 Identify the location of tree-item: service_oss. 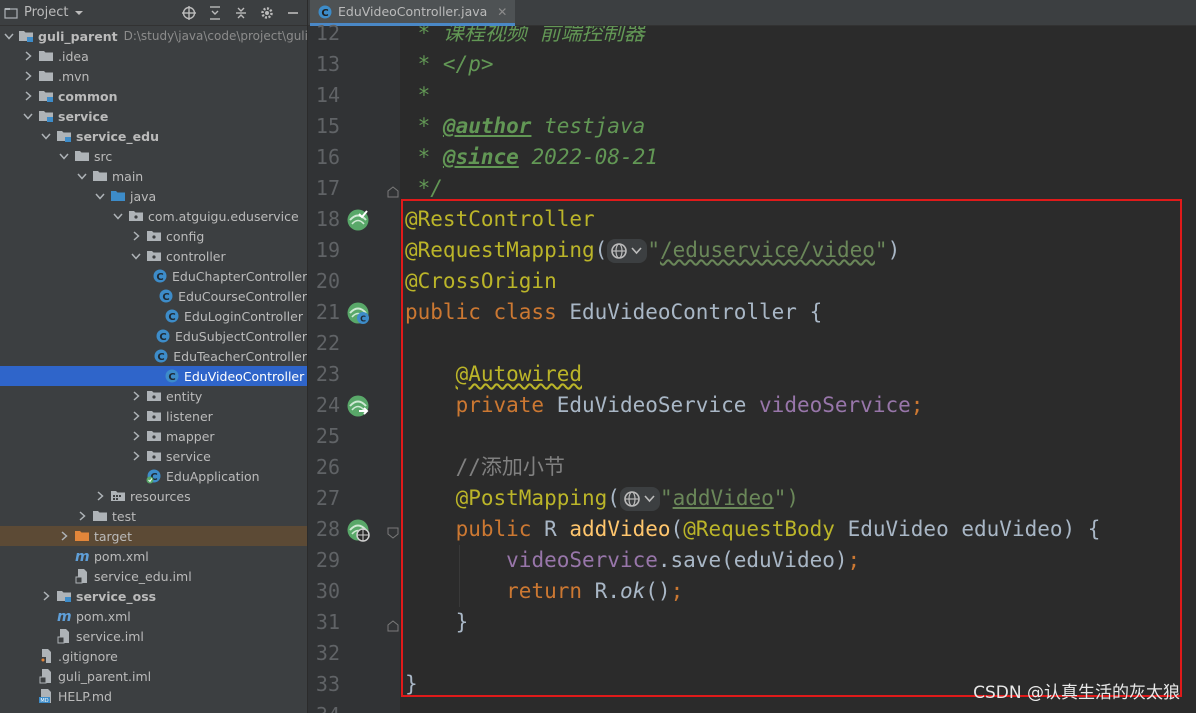
(153, 596).